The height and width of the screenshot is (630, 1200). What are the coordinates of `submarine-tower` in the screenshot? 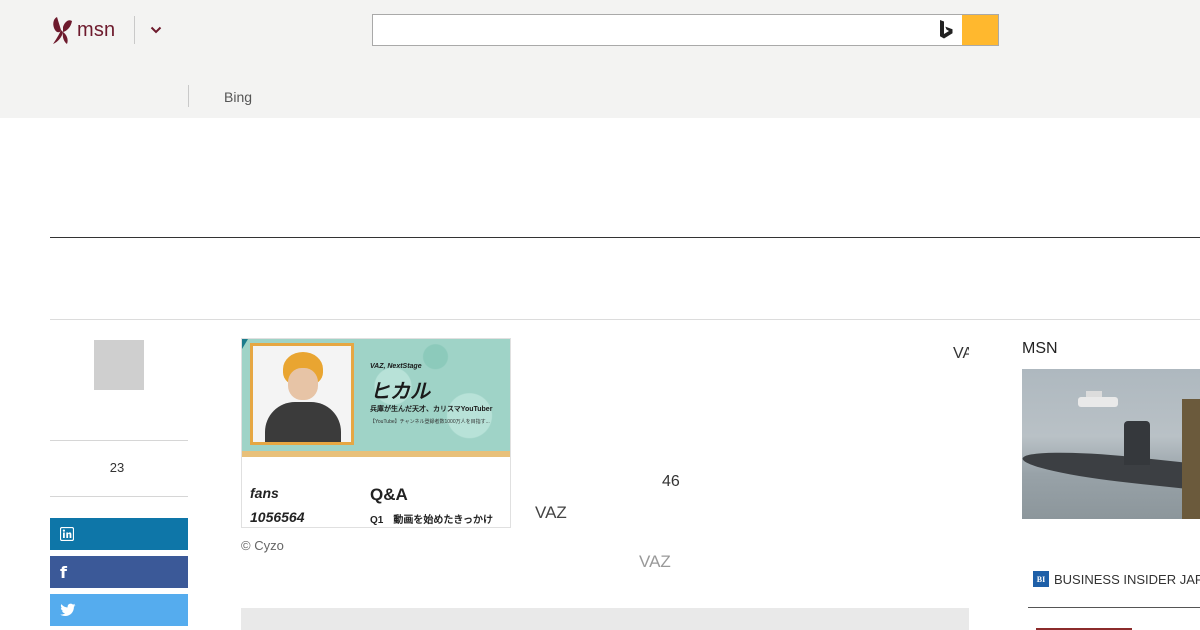 It's located at (1137, 443).